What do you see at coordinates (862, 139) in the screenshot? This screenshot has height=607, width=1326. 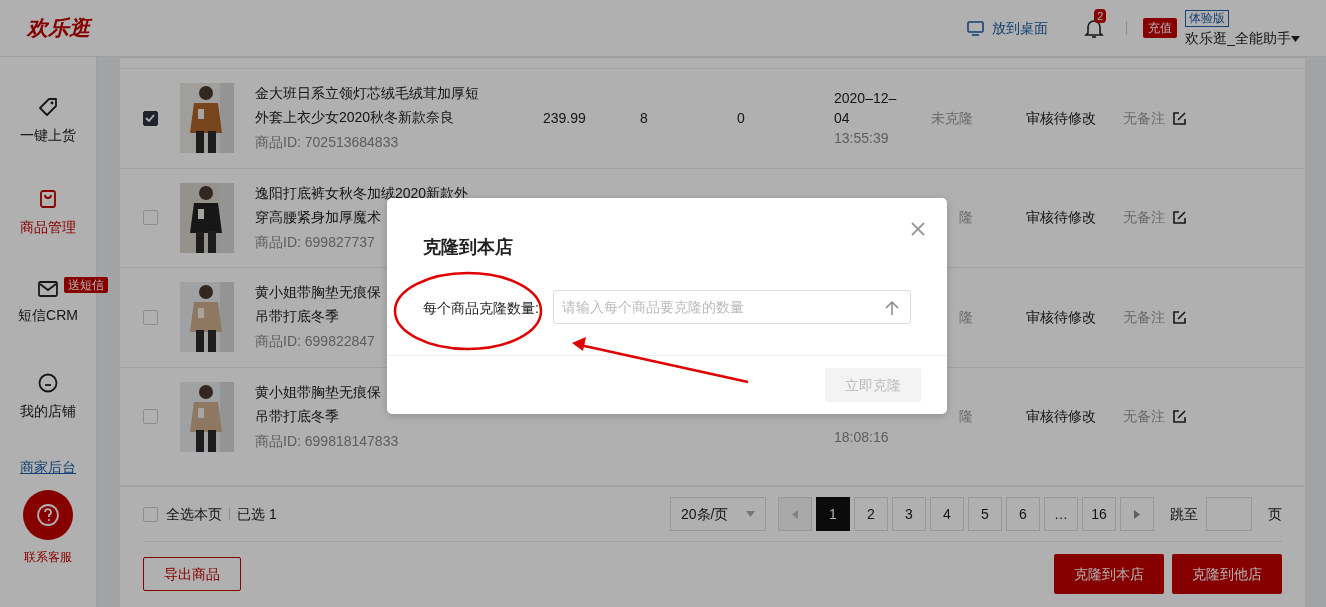 I see `time-text: 13:55:39` at bounding box center [862, 139].